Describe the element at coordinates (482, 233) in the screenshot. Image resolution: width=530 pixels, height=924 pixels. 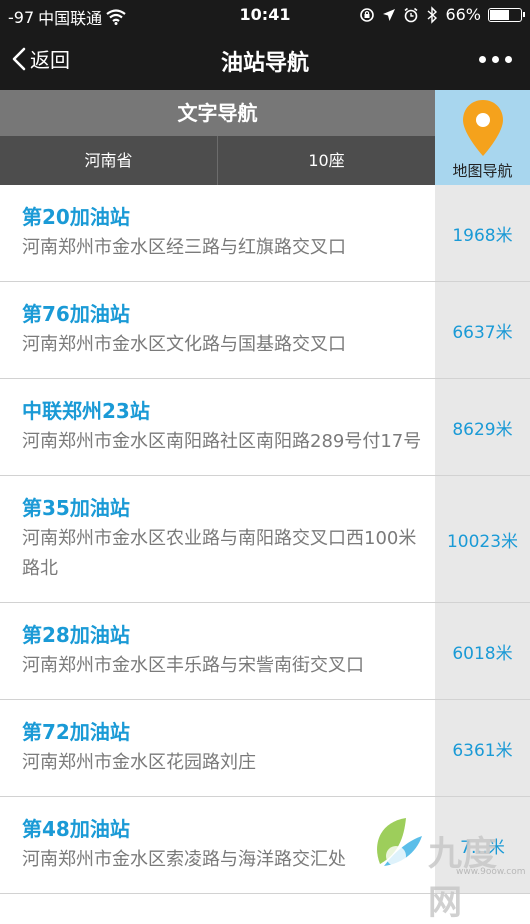
I see `station-distance: 1968米` at that location.